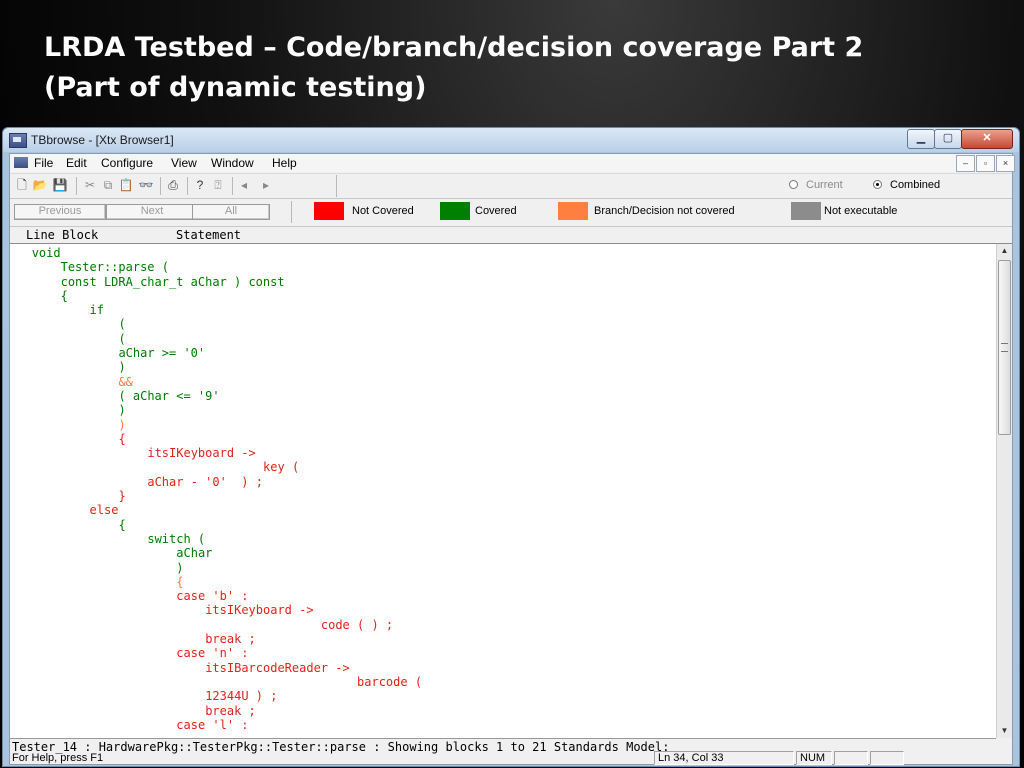 Image resolution: width=1024 pixels, height=768 pixels. I want to click on mdi-minimize-button: –, so click(965, 163).